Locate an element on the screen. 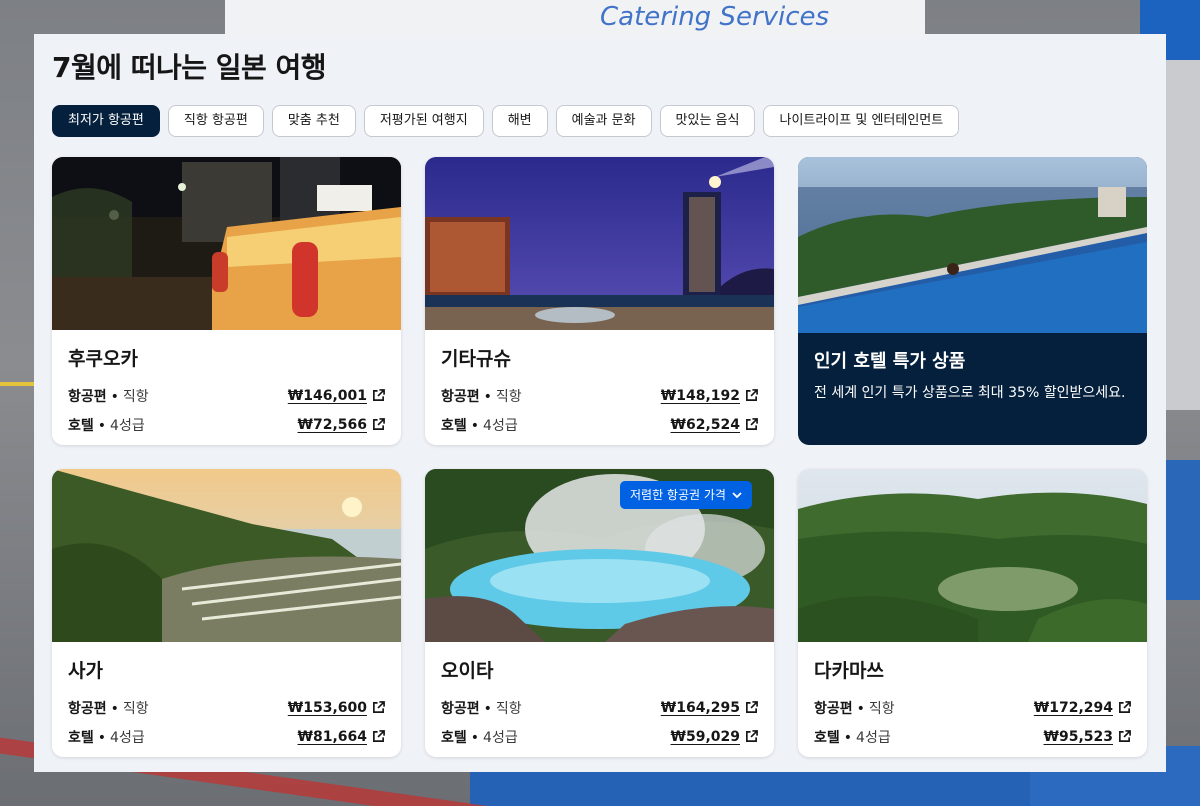 The height and width of the screenshot is (806, 1200). destination-card-kitakyushu: 기타규슈 항공편 • 직항 ₩148,192 호텔 • 4성급 ₩62,524 is located at coordinates (599, 301).